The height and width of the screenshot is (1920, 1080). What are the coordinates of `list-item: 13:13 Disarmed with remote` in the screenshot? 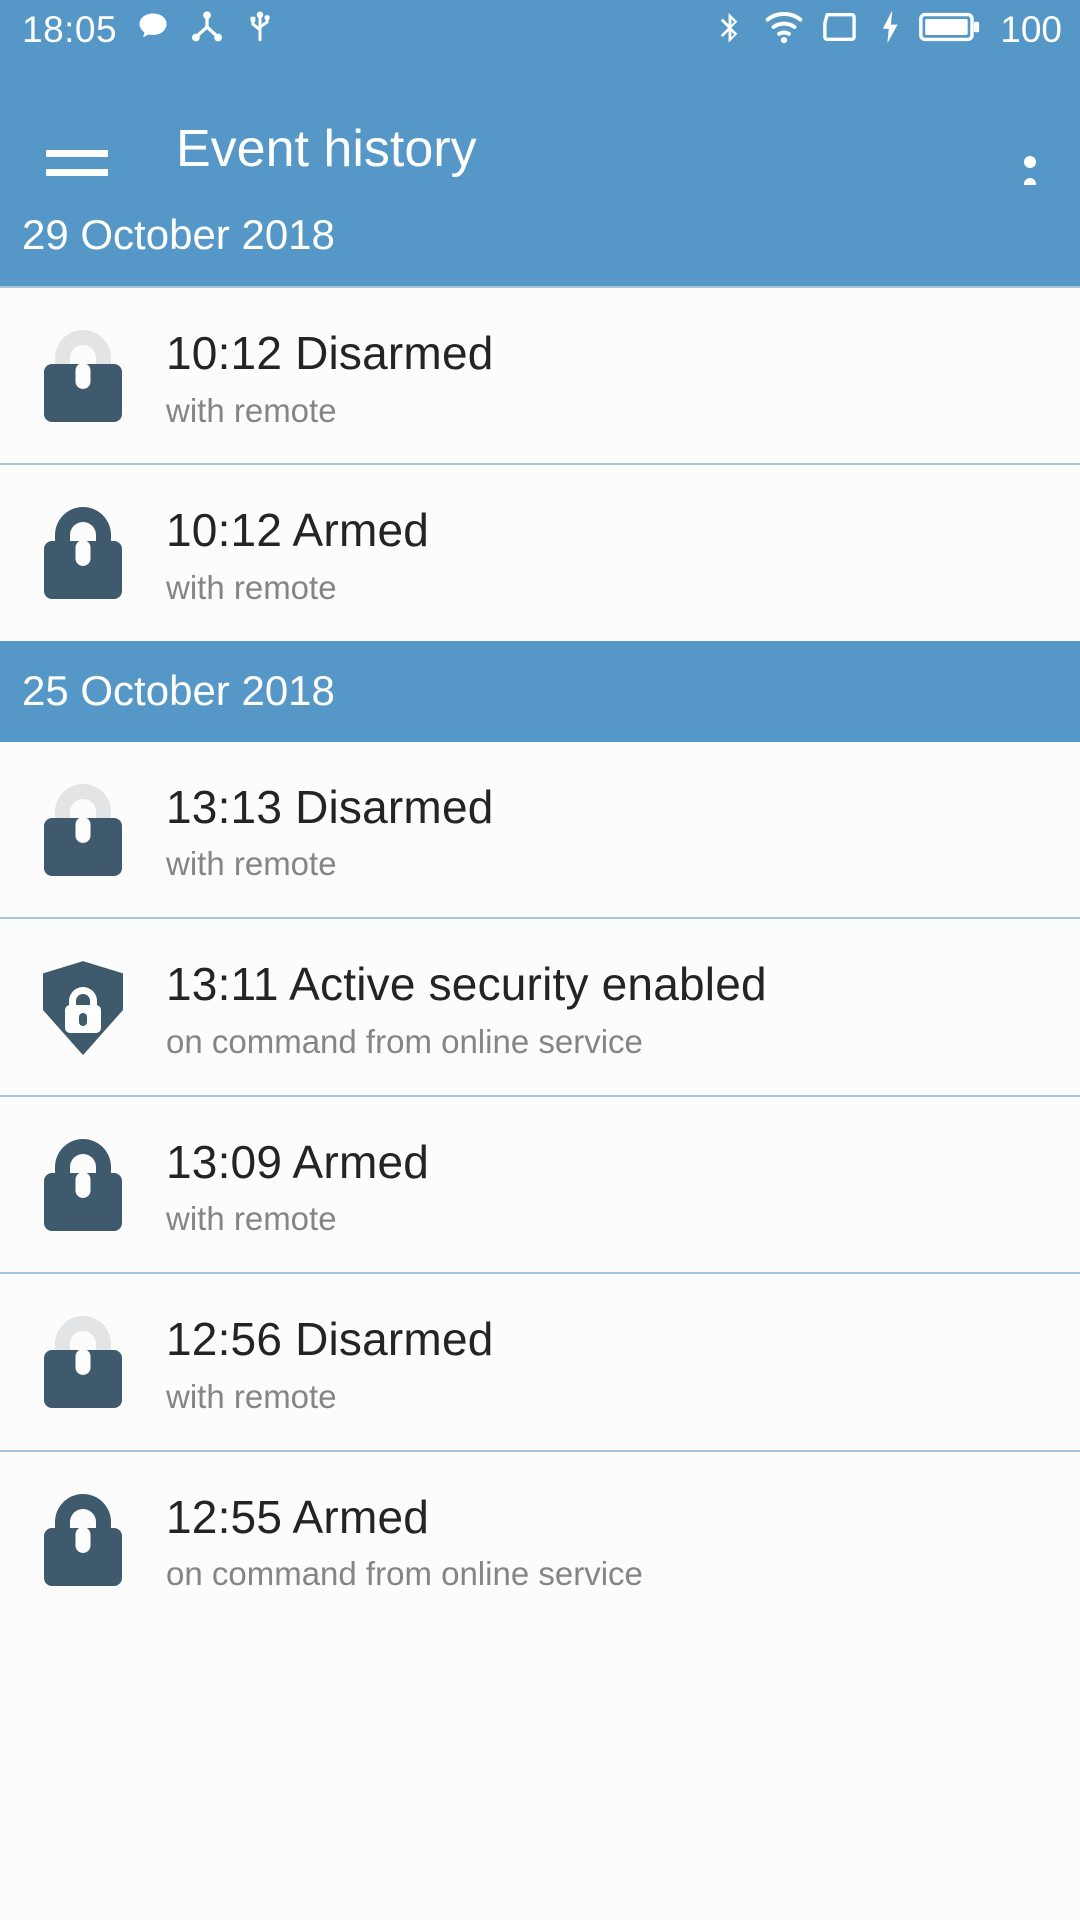 It's located at (540, 829).